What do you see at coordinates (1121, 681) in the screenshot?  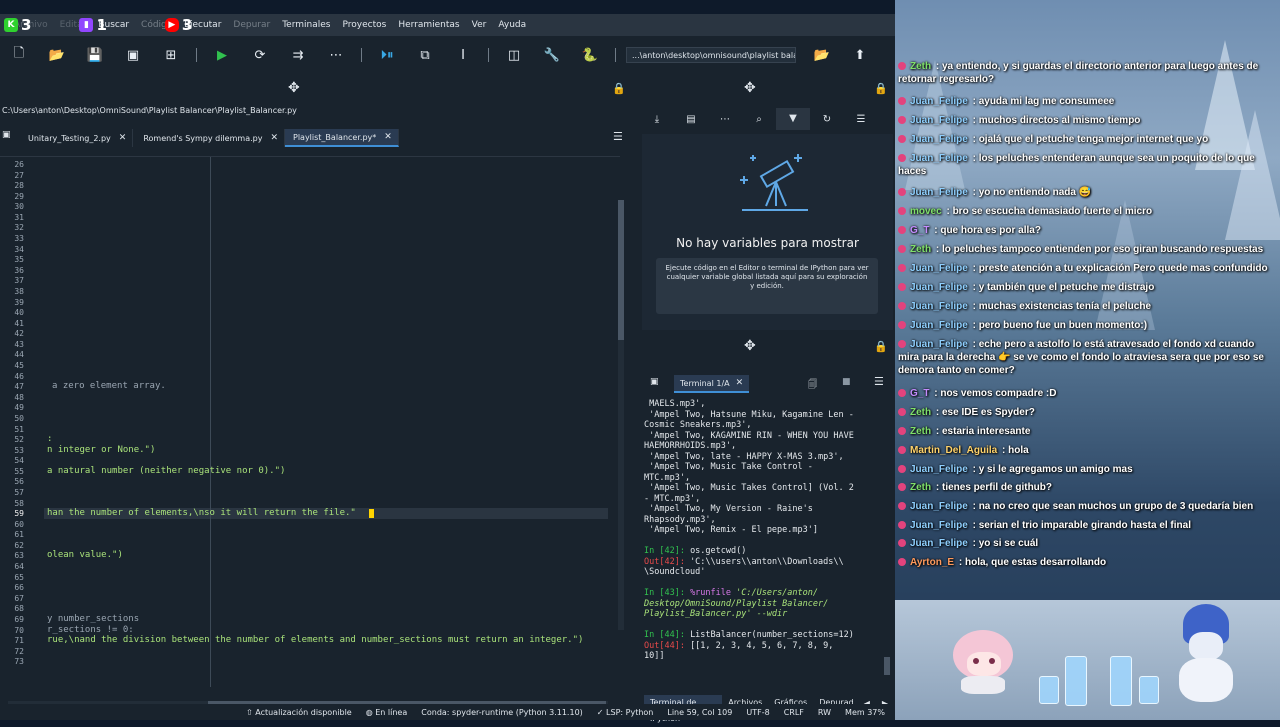 I see `water-bottle` at bounding box center [1121, 681].